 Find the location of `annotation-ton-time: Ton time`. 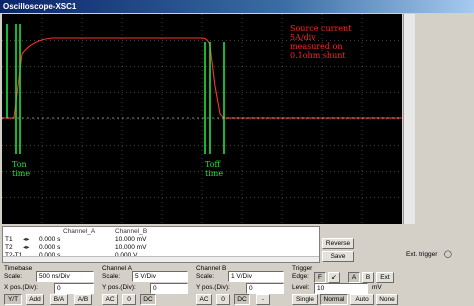

annotation-ton-time: Ton time is located at coordinates (21, 169).